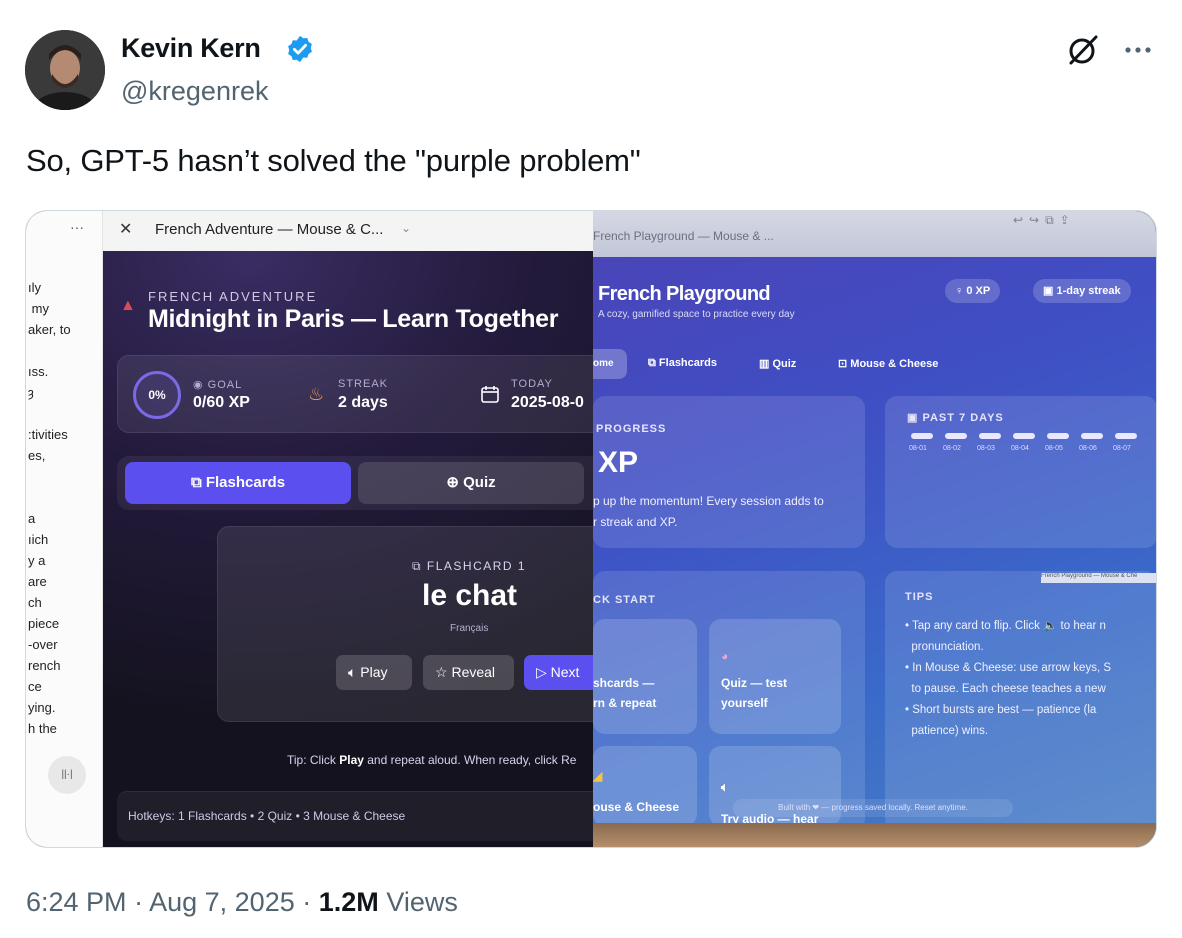  Describe the element at coordinates (353, 319) in the screenshot. I see `app-title: Midnight in Paris — Learn Together` at that location.